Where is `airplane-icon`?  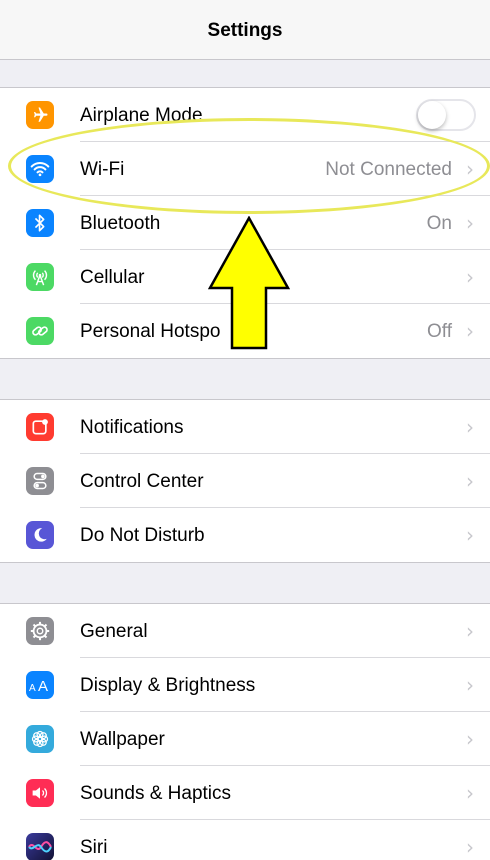 airplane-icon is located at coordinates (40, 115).